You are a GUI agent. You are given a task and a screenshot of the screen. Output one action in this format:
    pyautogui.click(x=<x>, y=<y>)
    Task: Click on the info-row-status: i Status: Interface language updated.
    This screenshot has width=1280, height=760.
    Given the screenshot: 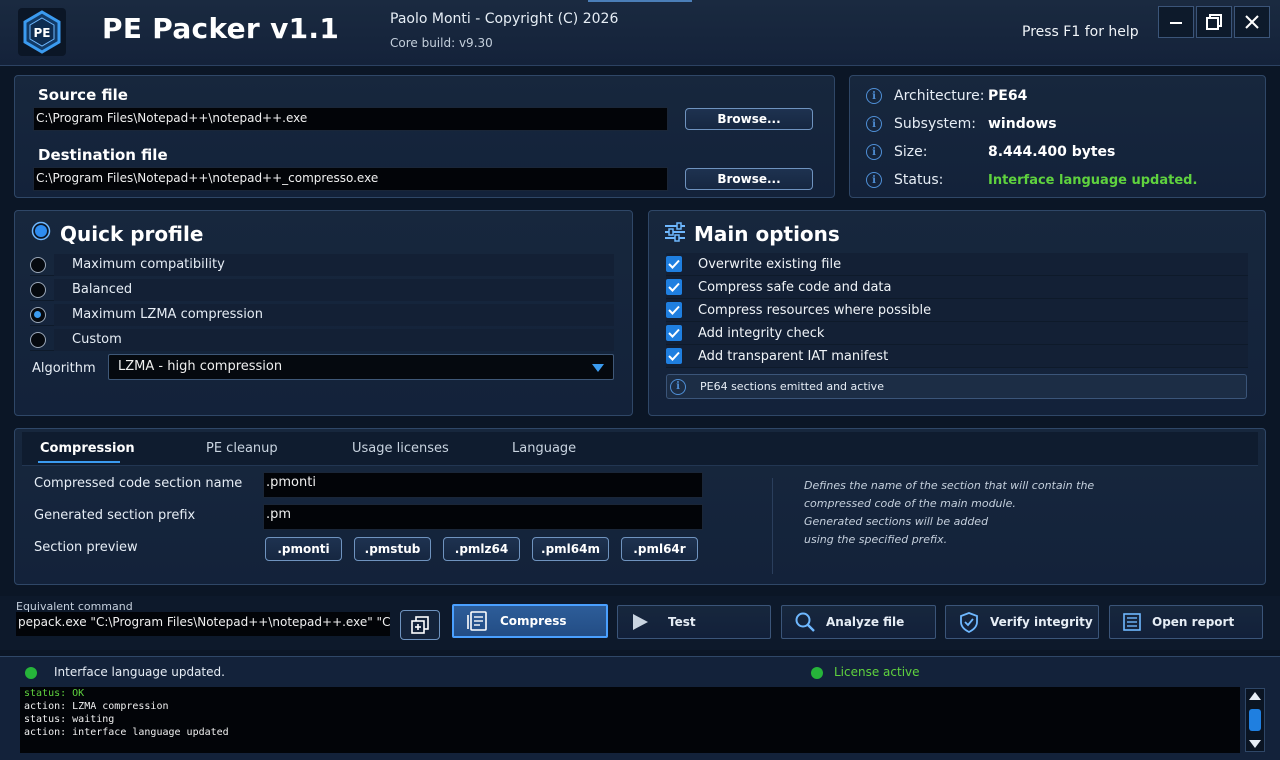 What is the action you would take?
    pyautogui.click(x=1061, y=180)
    